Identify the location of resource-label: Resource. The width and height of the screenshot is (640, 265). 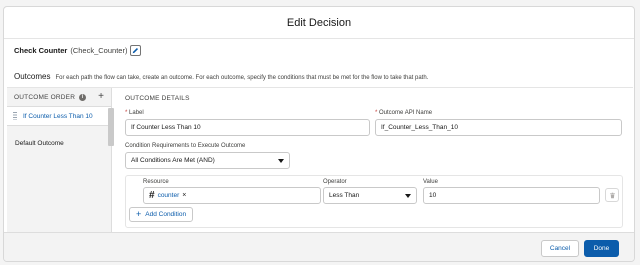
(156, 182).